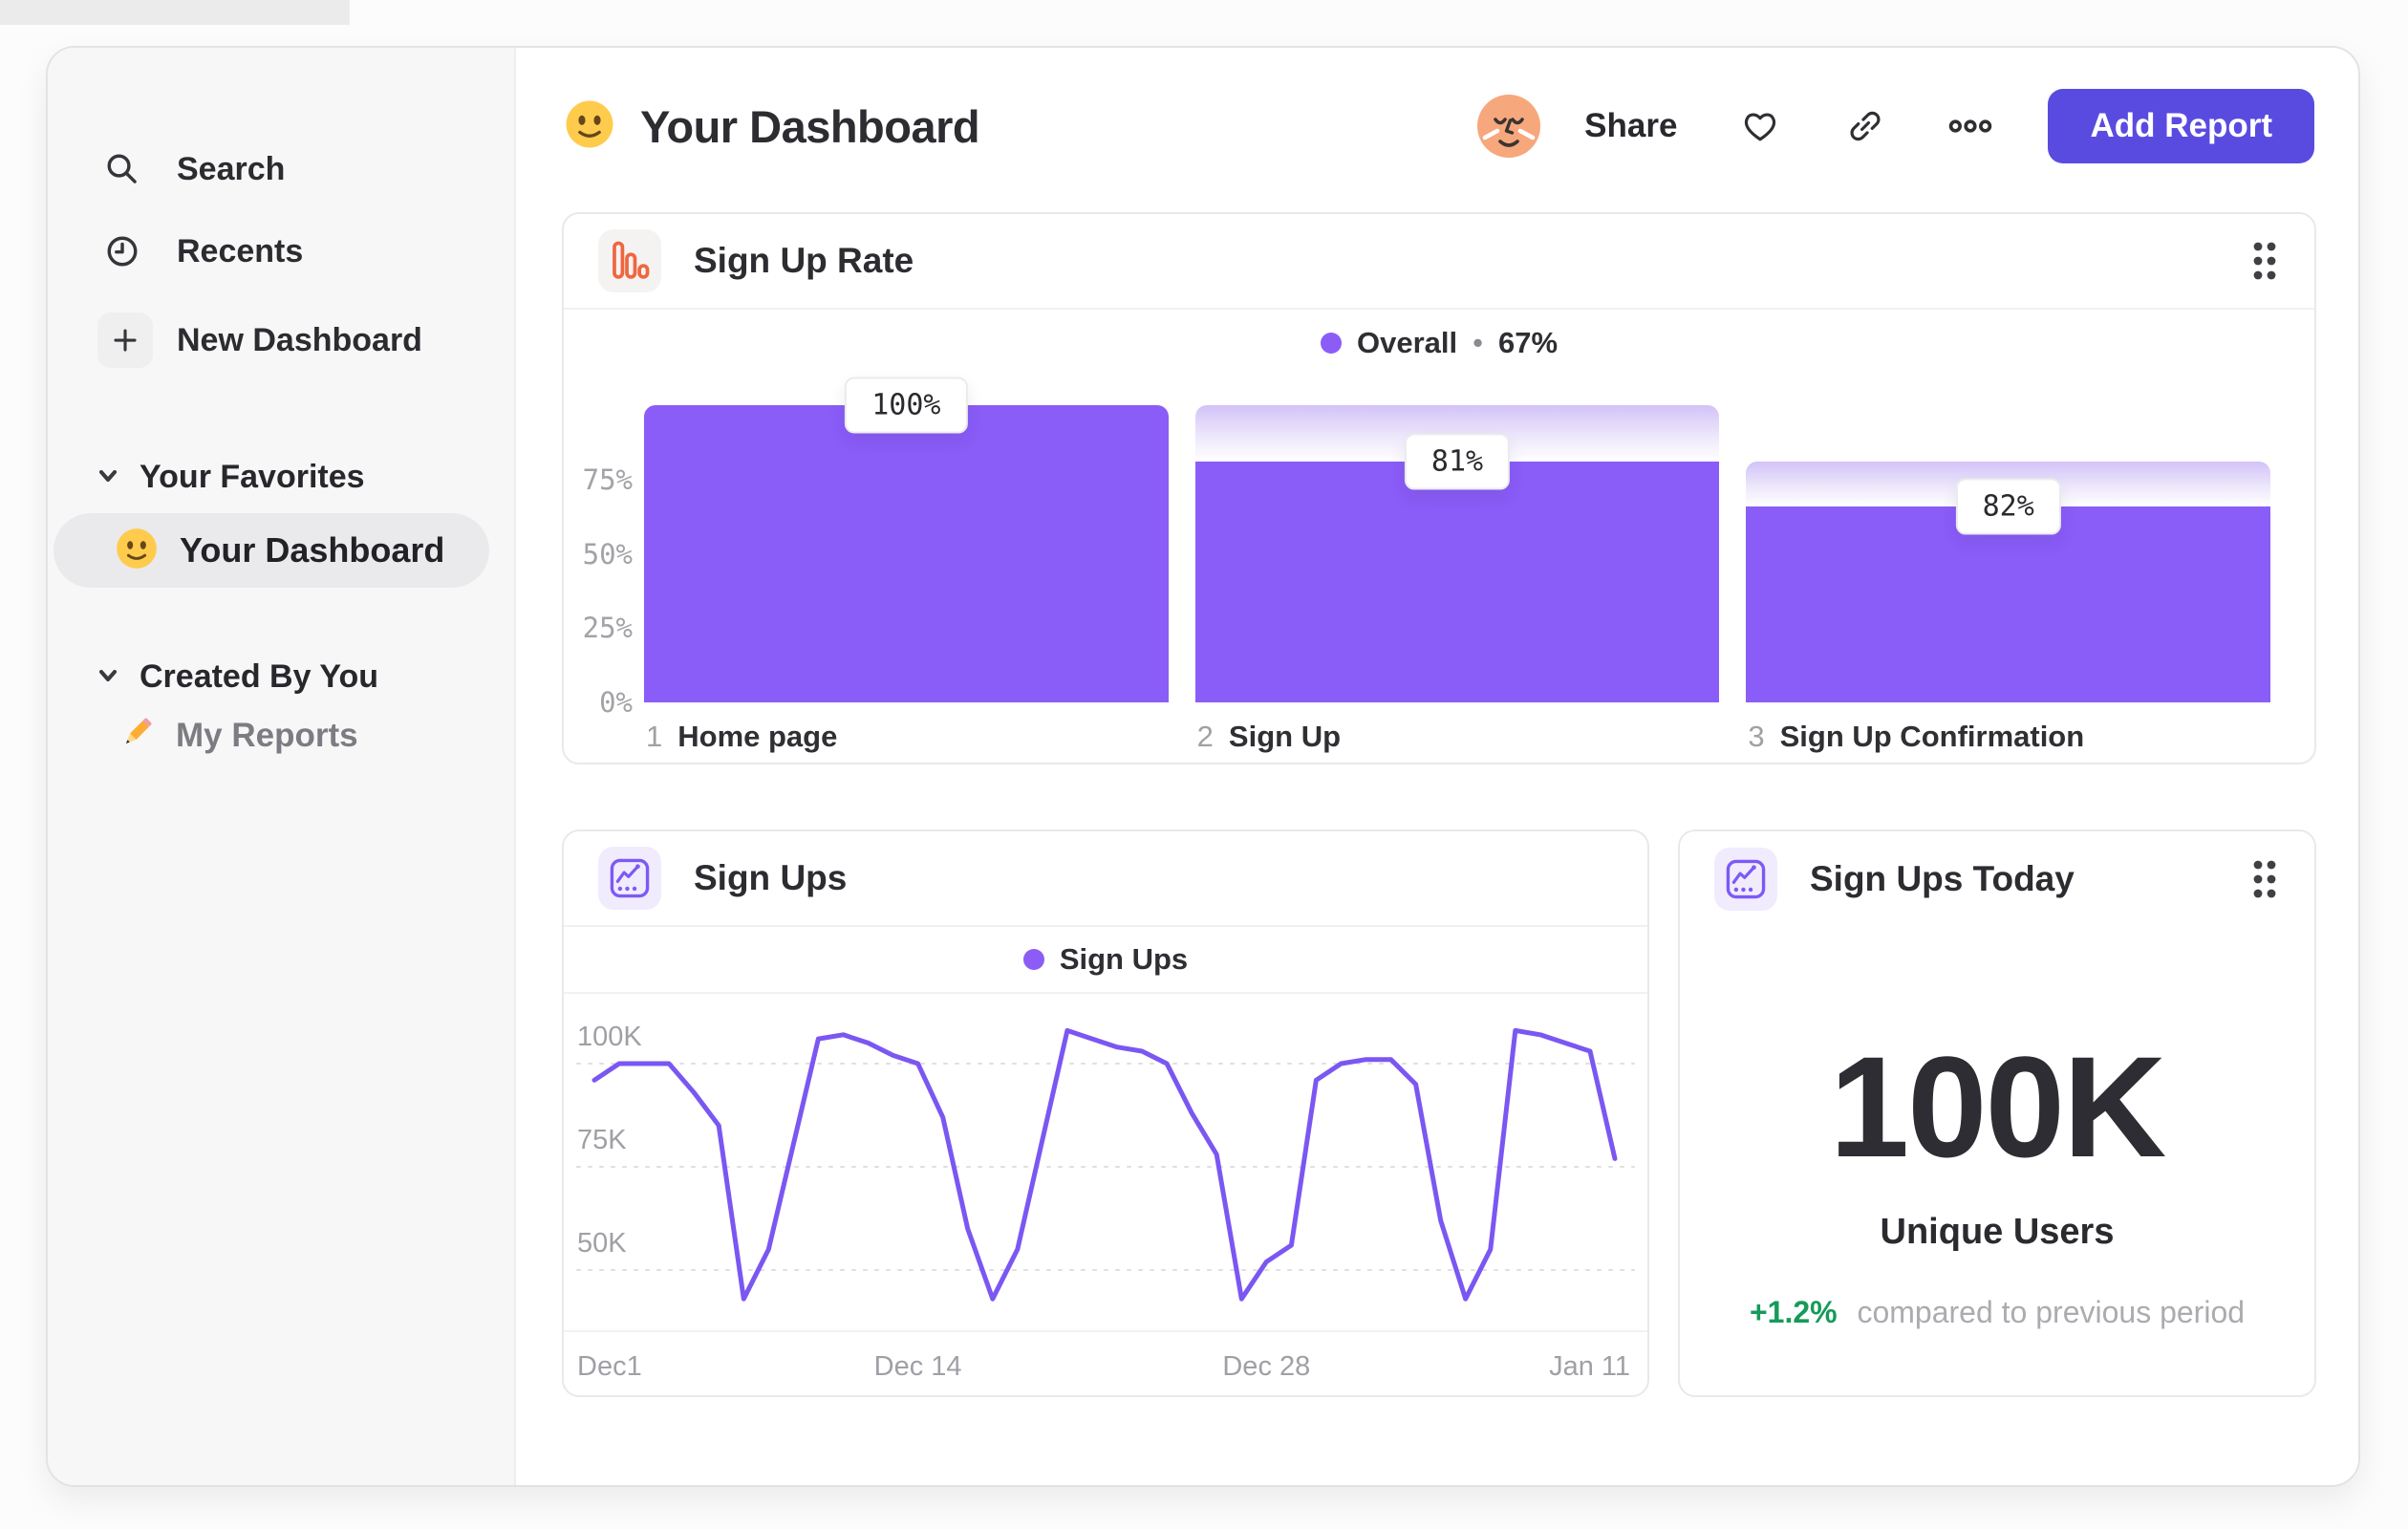 Image resolution: width=2408 pixels, height=1529 pixels. I want to click on page-header: Your Dashboard Share Add Report, so click(1439, 126).